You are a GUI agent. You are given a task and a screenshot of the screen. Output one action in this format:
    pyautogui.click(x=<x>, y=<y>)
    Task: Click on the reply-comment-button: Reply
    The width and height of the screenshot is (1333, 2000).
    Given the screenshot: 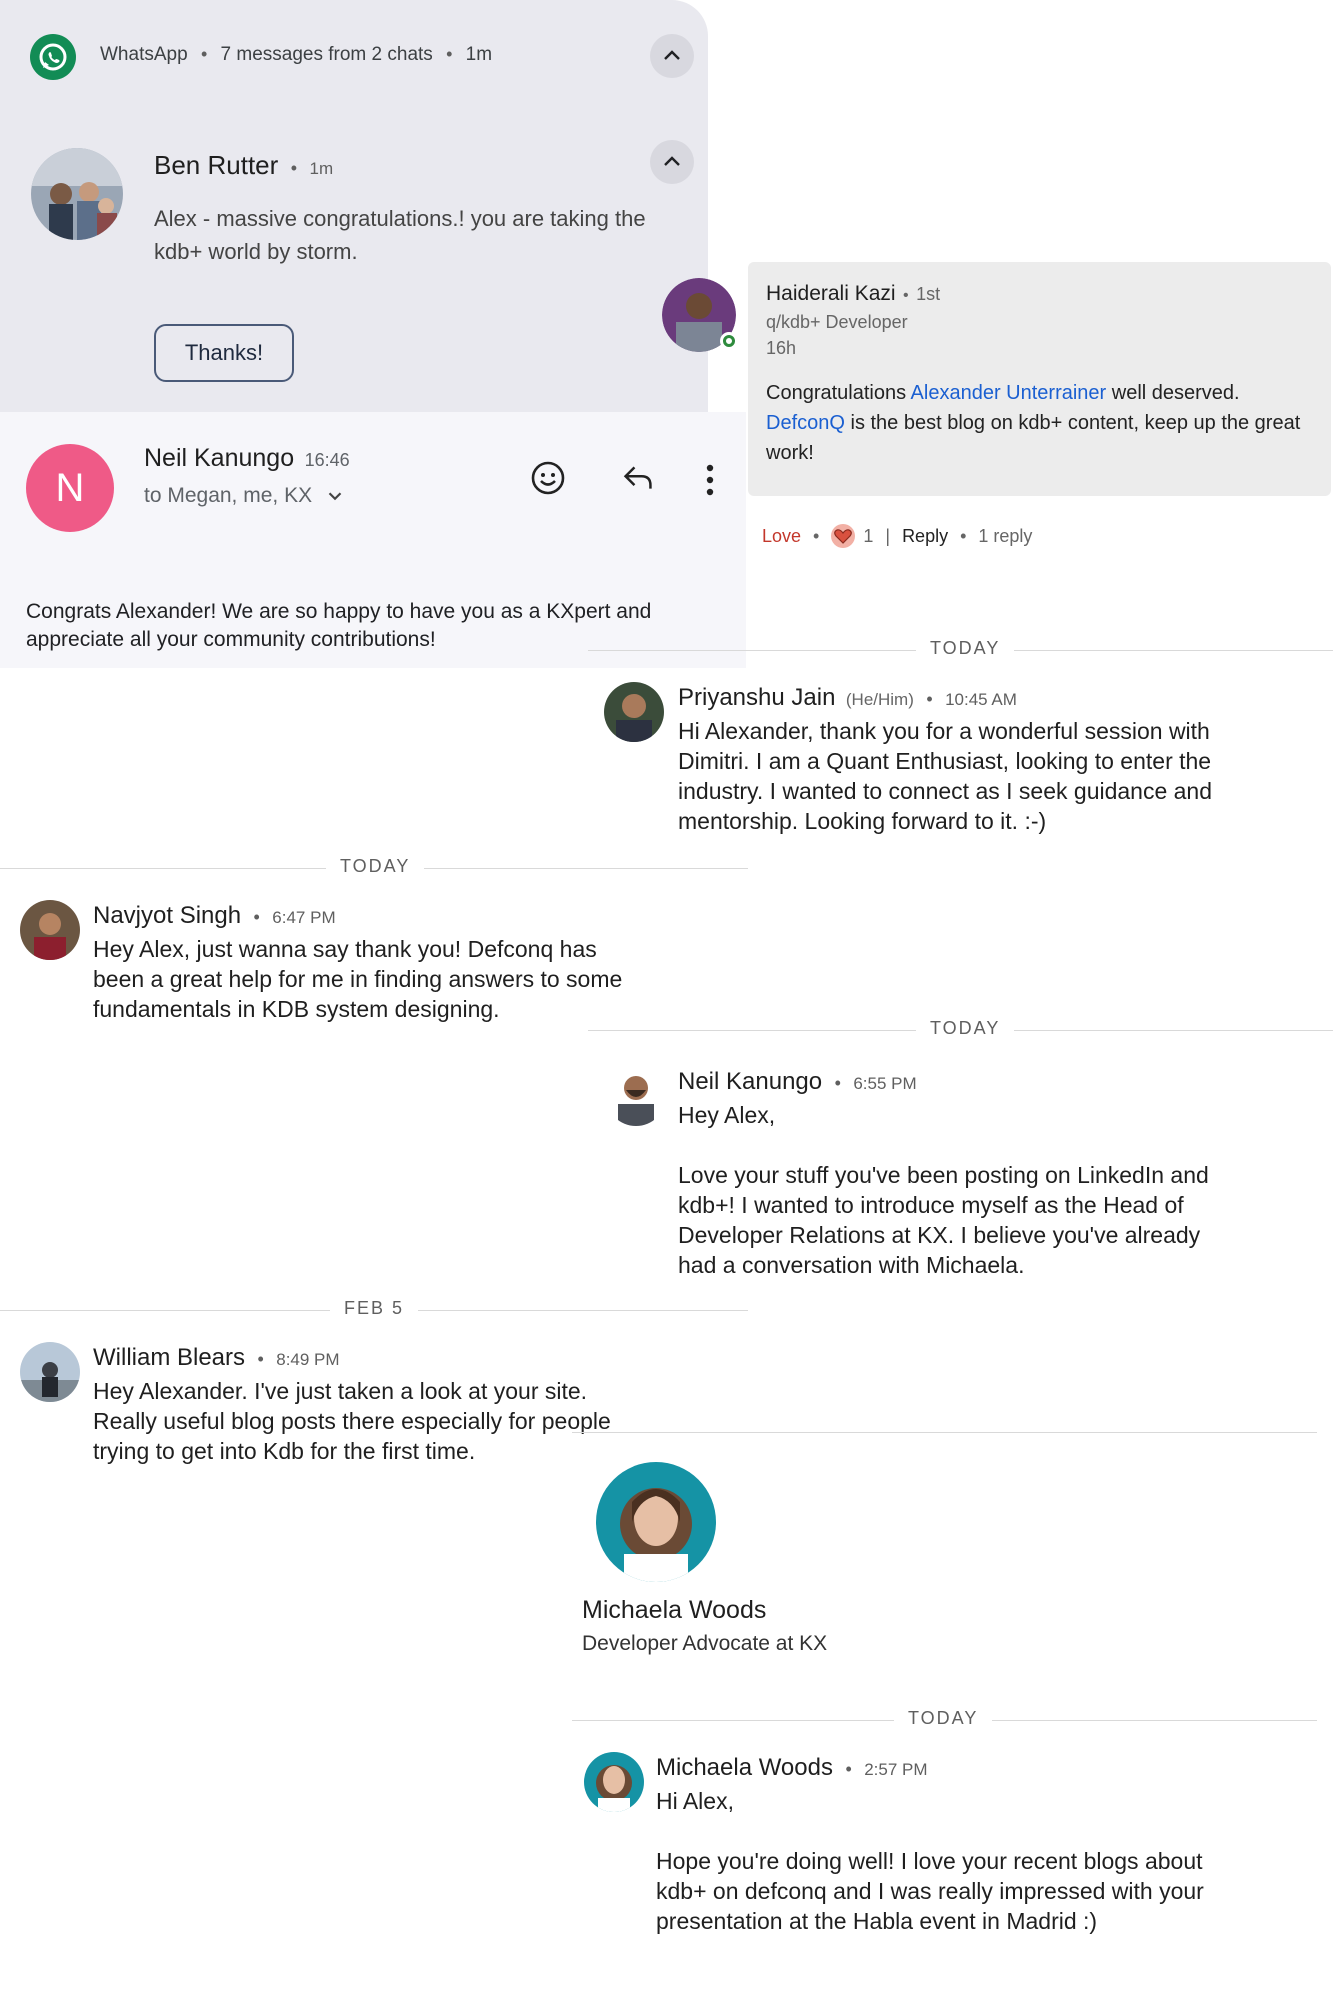 What is the action you would take?
    pyautogui.click(x=925, y=536)
    